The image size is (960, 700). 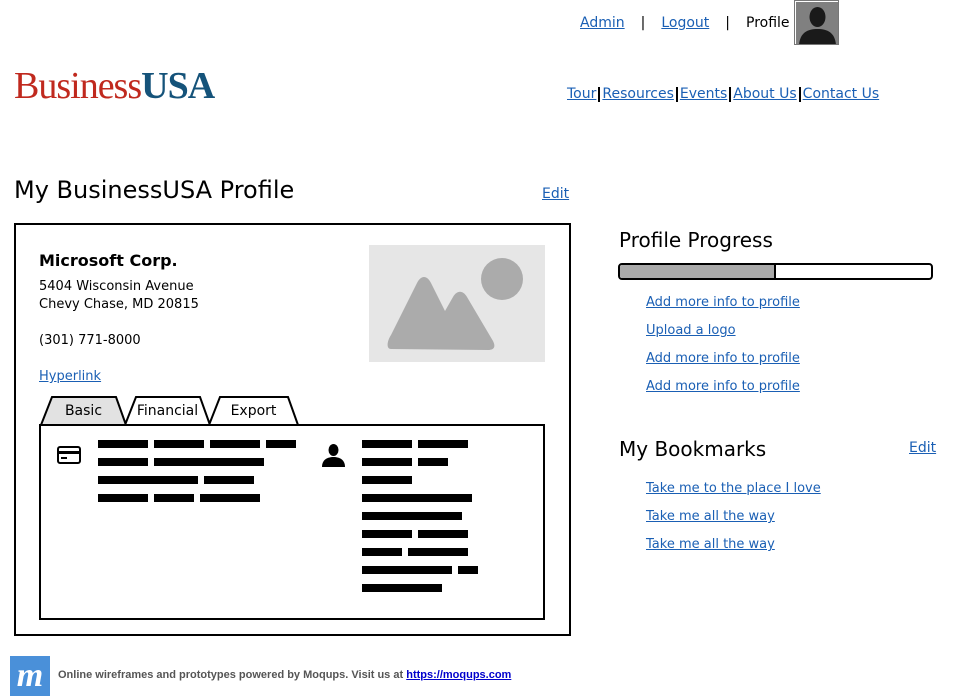 I want to click on nav-events: Events, so click(x=703, y=94).